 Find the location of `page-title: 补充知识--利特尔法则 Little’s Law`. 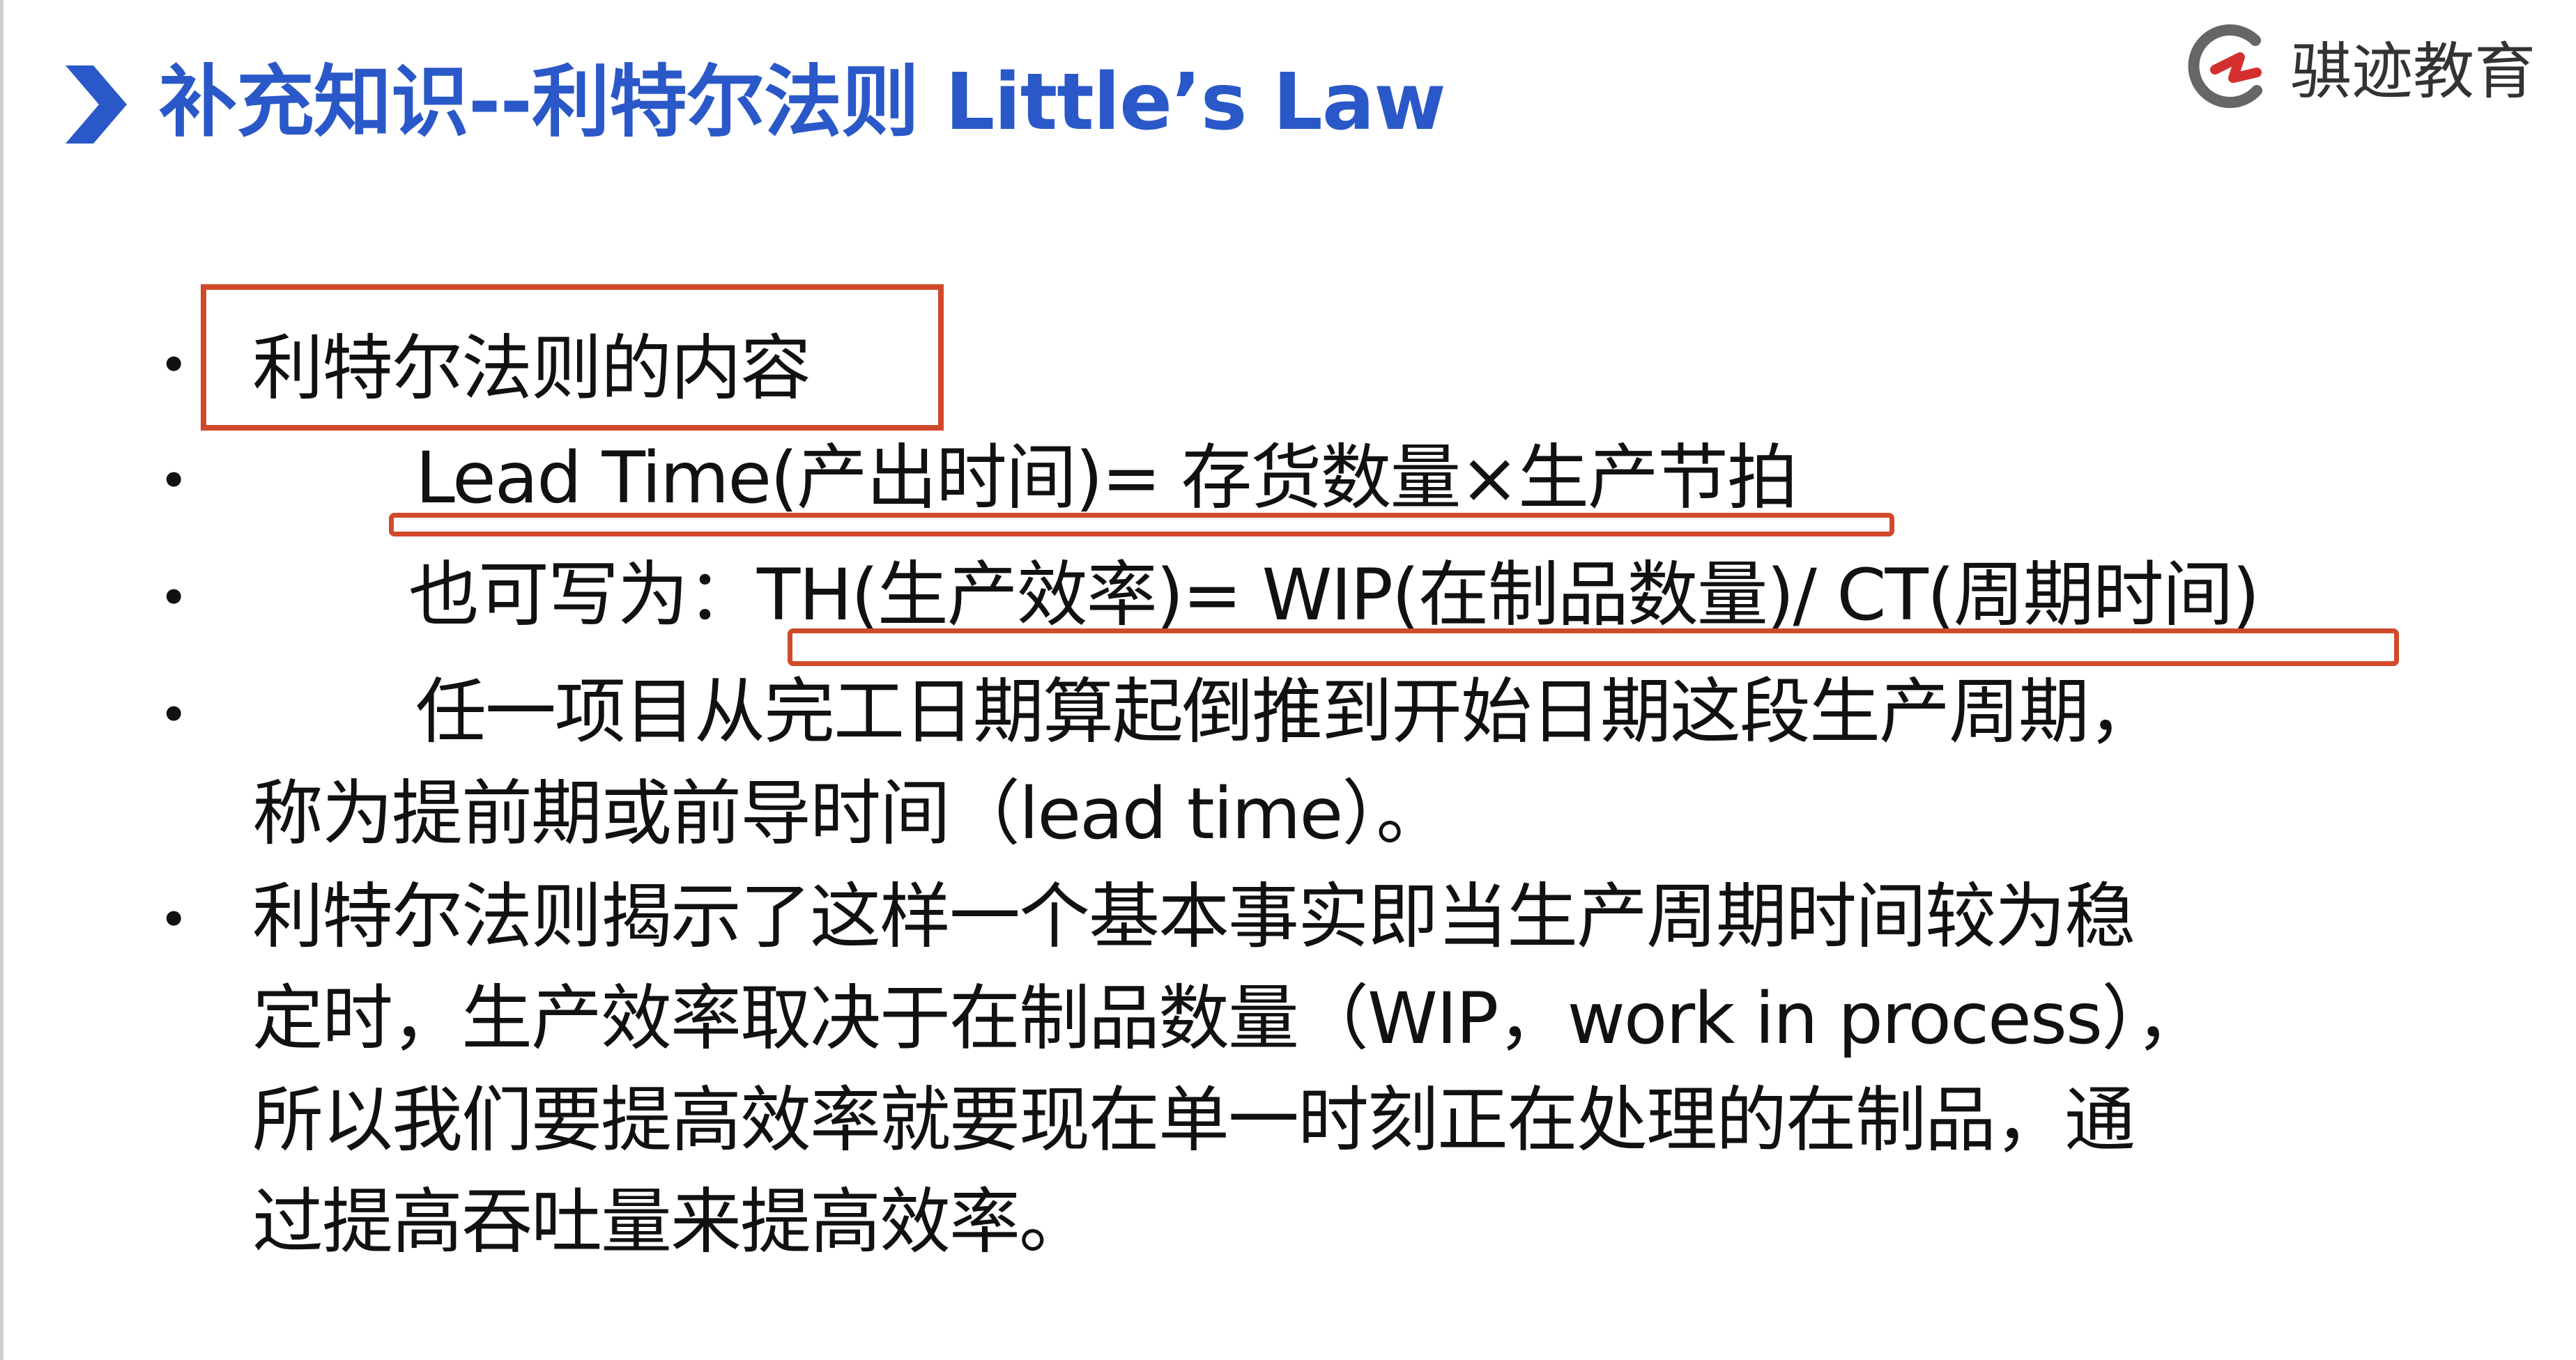

page-title: 补充知识--利特尔法则 Little’s Law is located at coordinates (802, 102).